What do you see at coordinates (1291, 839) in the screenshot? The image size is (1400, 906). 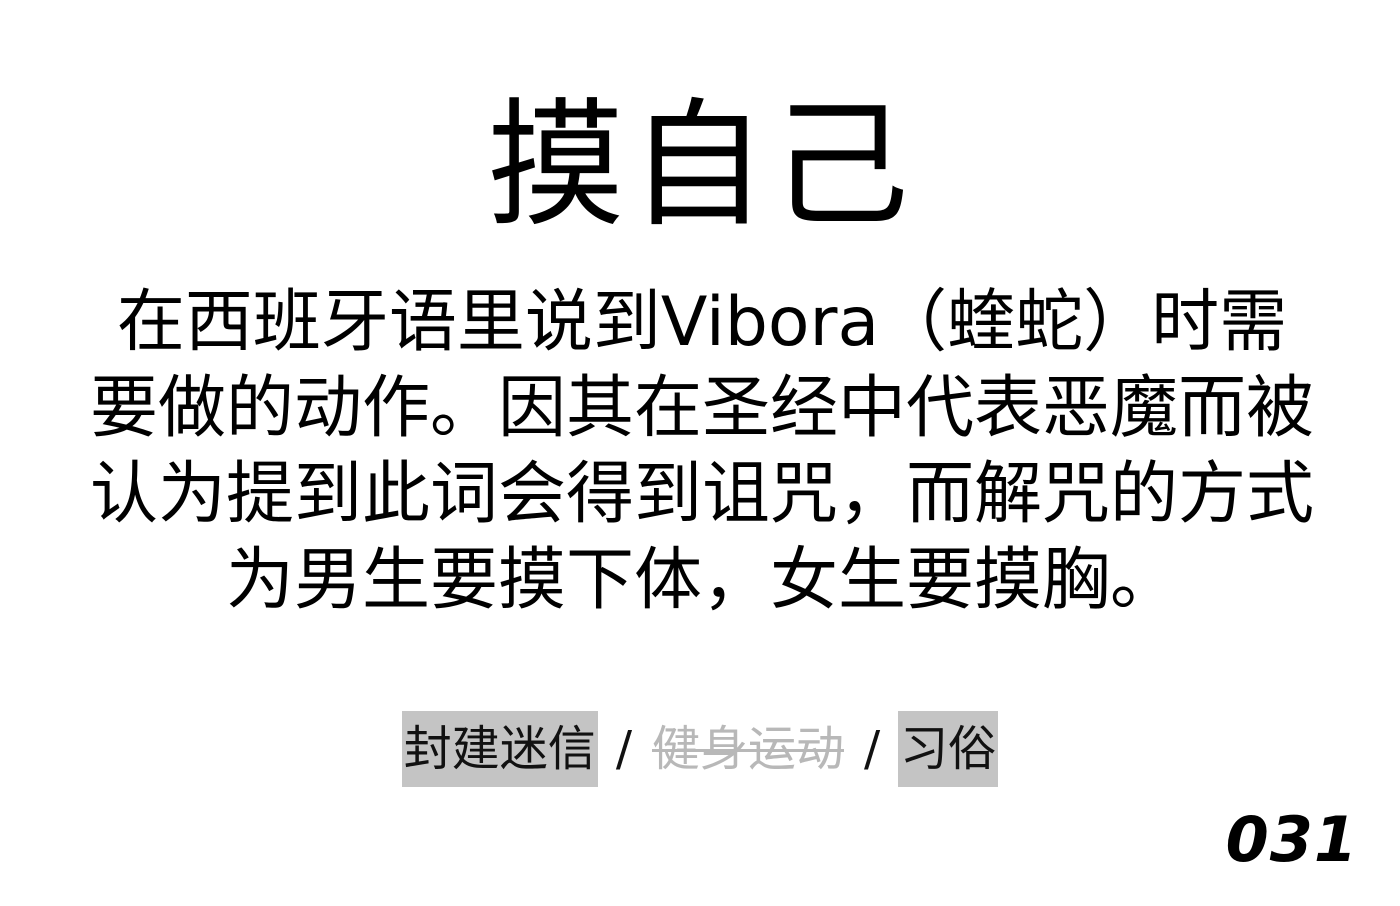 I see `page-number: 031` at bounding box center [1291, 839].